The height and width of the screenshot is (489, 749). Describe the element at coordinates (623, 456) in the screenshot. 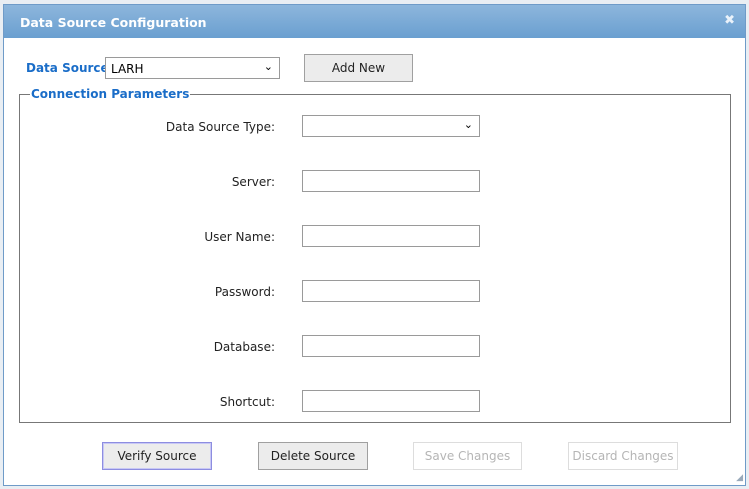

I see `discard-changes-button: Discard Changes` at that location.